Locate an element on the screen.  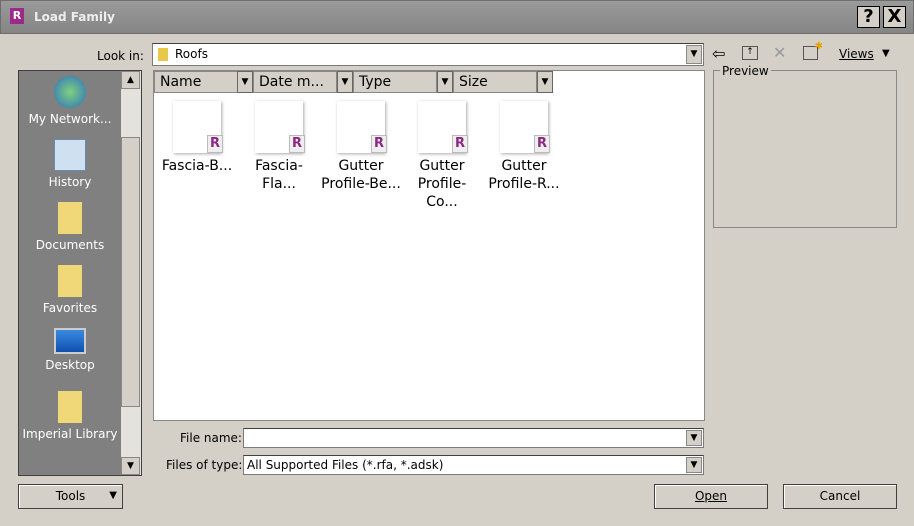
back-icon: ⇦ is located at coordinates (718, 53).